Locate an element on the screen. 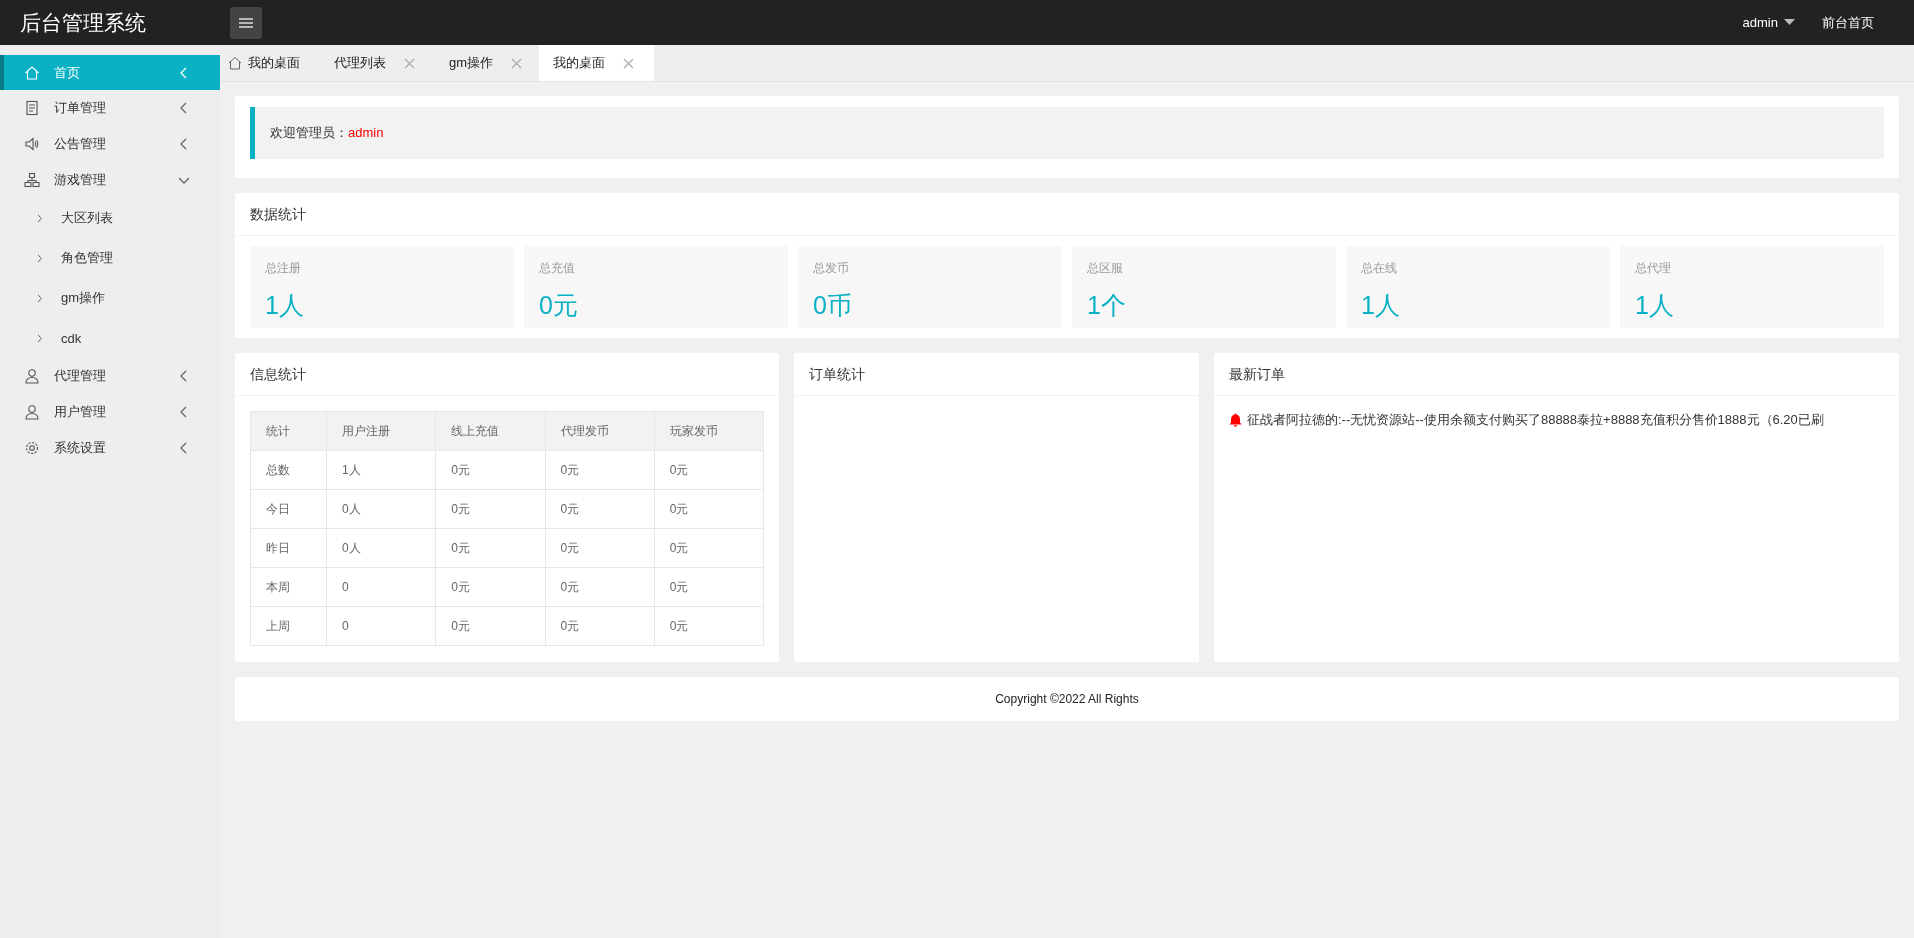 The width and height of the screenshot is (1914, 938). user-icon is located at coordinates (32, 412).